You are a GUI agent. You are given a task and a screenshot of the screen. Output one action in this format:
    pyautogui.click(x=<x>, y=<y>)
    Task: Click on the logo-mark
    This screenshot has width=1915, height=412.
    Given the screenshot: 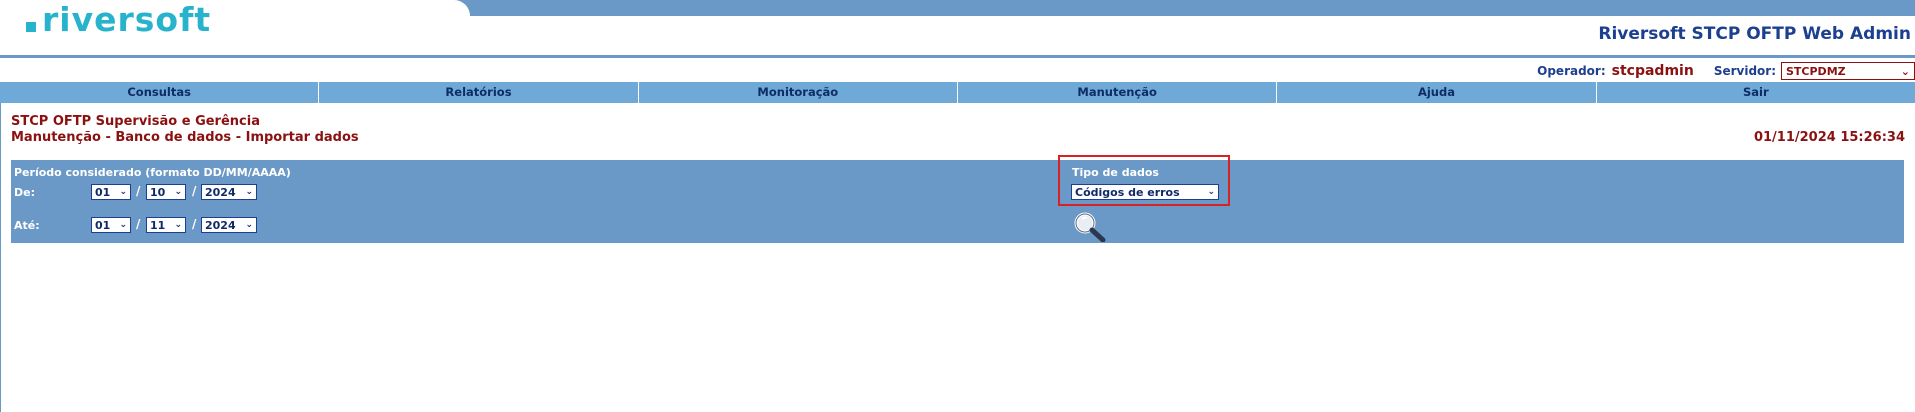 What is the action you would take?
    pyautogui.click(x=31, y=27)
    